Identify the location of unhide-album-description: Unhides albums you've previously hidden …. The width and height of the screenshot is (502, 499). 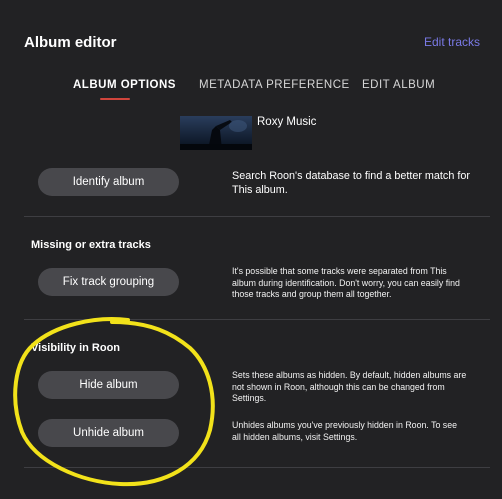
(344, 431).